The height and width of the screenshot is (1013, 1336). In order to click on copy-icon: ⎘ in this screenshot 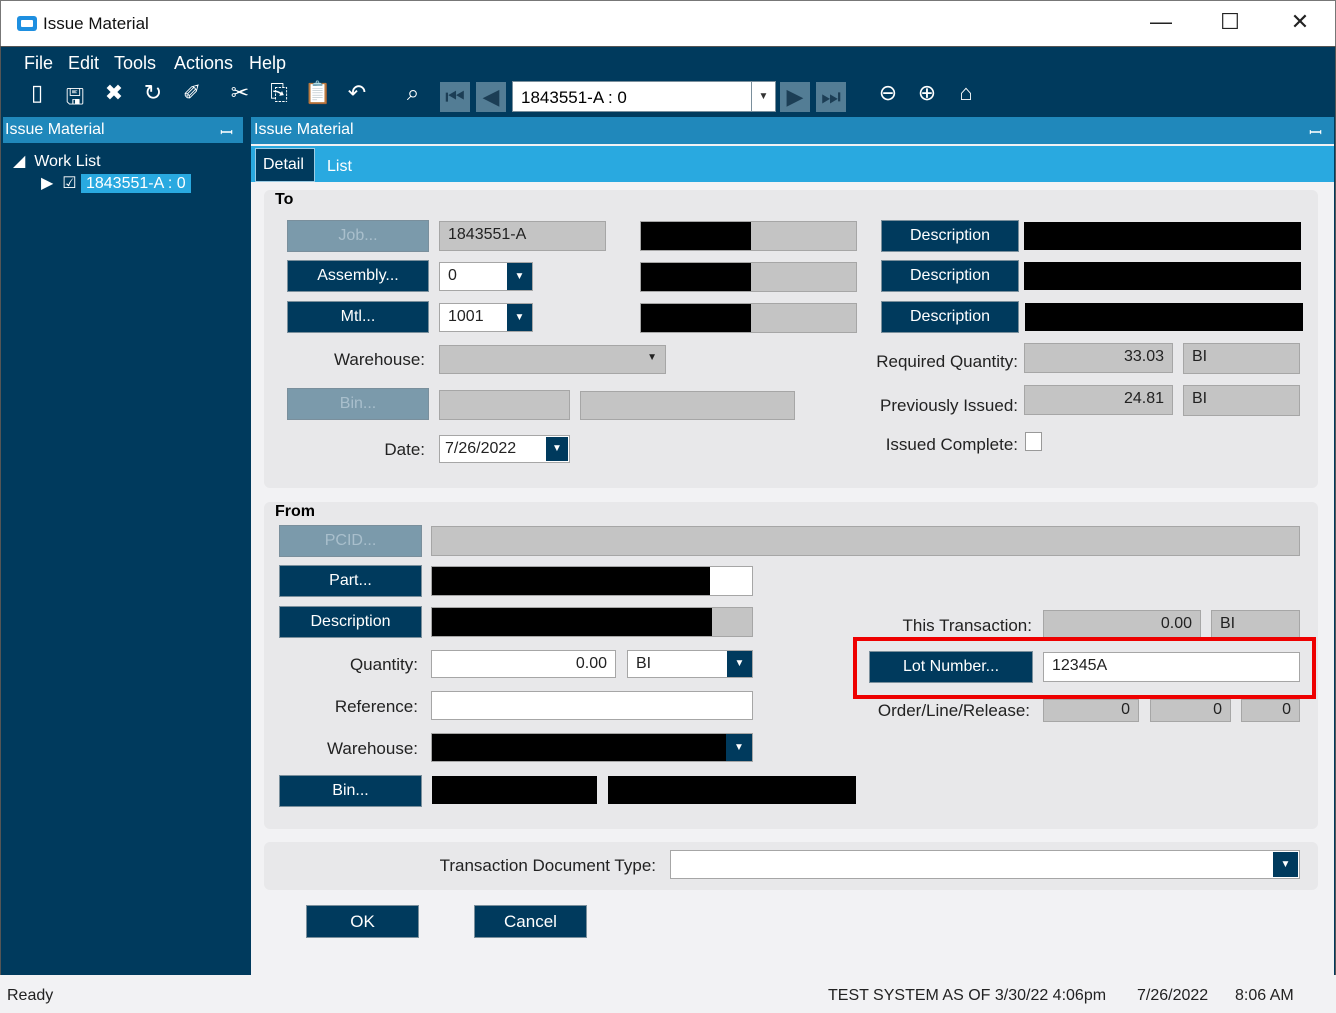, I will do `click(279, 93)`.